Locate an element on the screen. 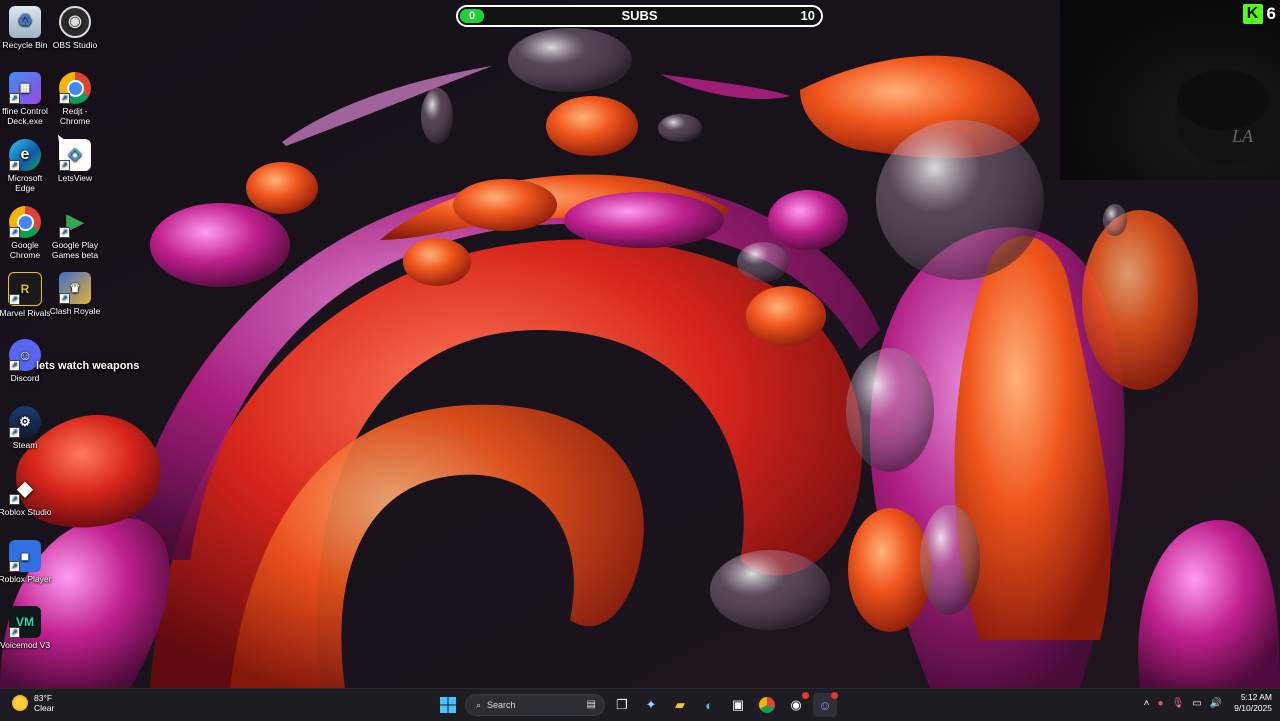 The width and height of the screenshot is (1280, 721). store-button: ▣ is located at coordinates (738, 705).